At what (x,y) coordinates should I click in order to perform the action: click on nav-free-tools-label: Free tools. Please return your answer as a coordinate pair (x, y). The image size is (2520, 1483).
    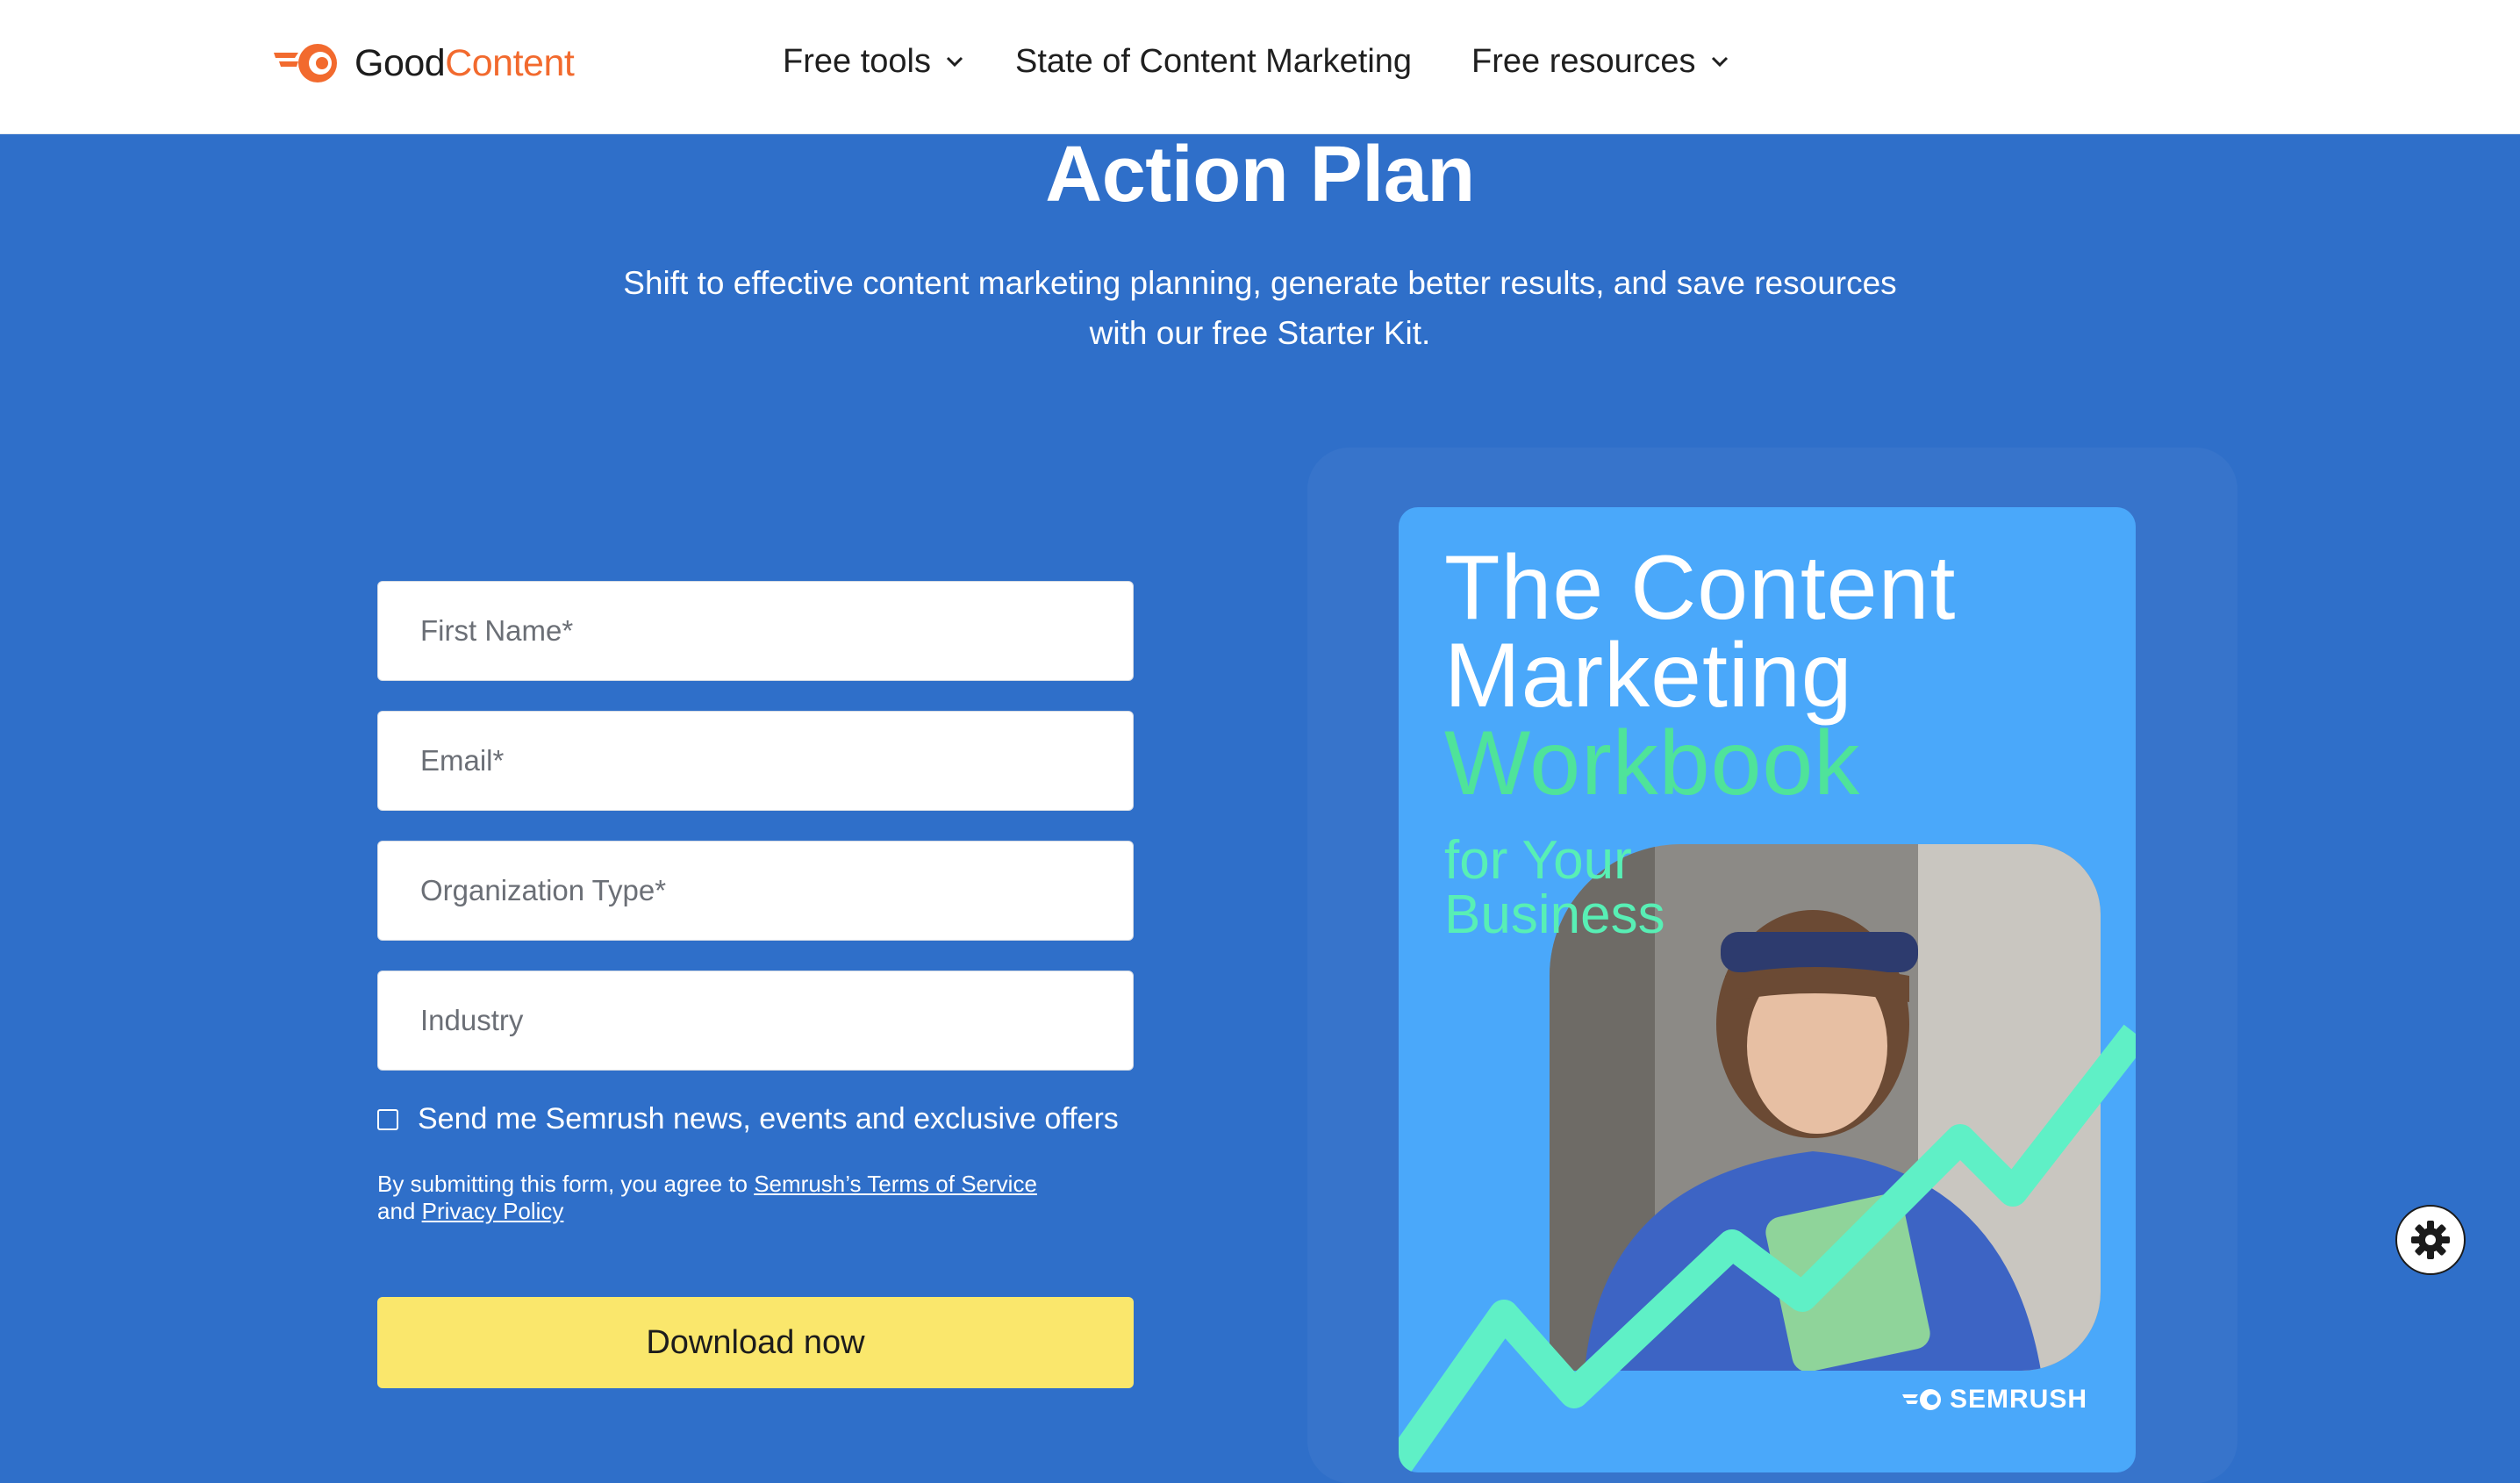
    Looking at the image, I should click on (857, 61).